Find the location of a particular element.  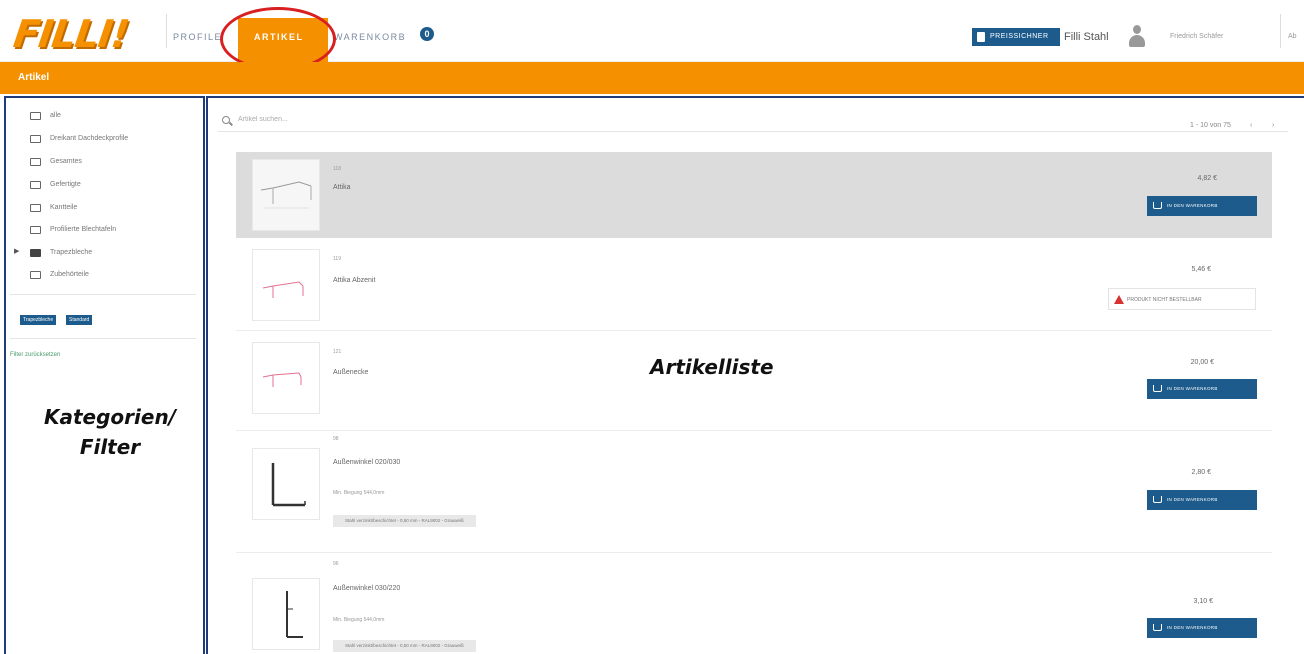

cart-count-badge: 0 is located at coordinates (427, 34).